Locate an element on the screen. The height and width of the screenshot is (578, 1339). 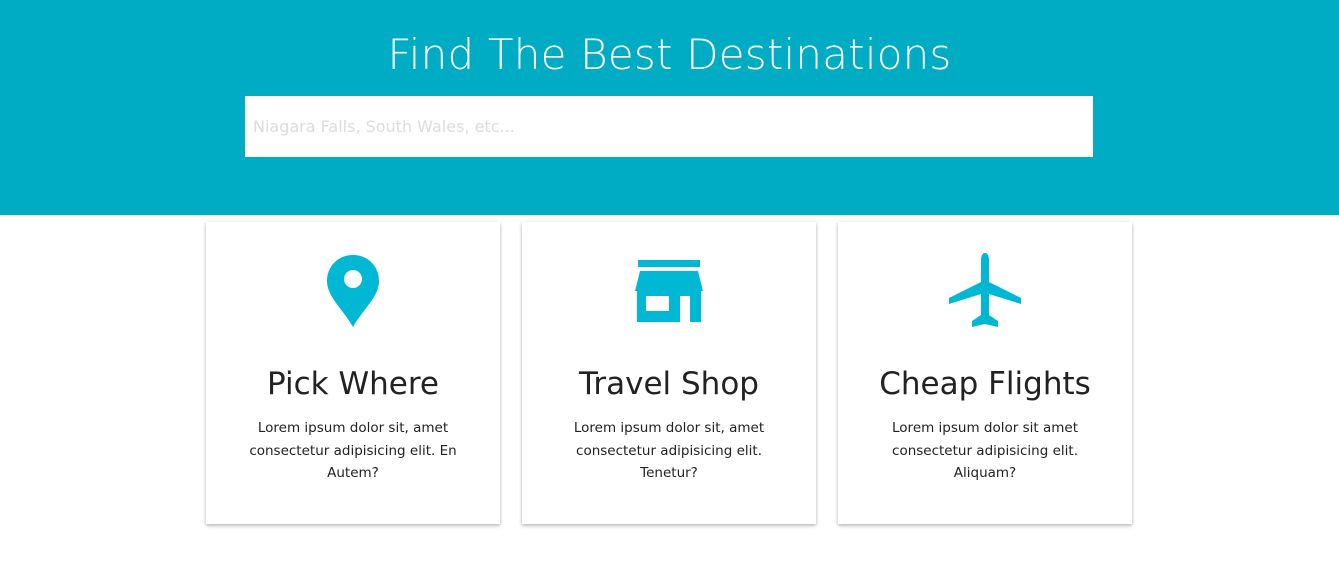
map-pin-icon is located at coordinates (353, 291).